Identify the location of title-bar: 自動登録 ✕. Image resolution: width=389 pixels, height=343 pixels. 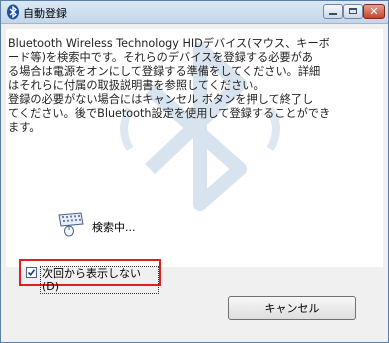
(194, 12).